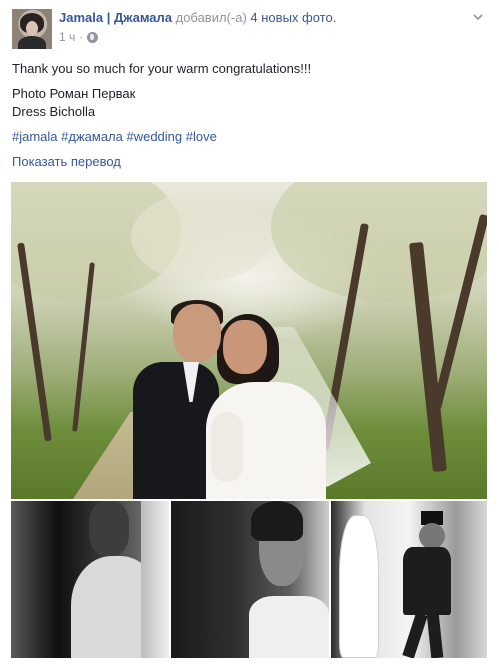 This screenshot has width=499, height=670. I want to click on photo-credit: Photo Роман Первак, so click(74, 93).